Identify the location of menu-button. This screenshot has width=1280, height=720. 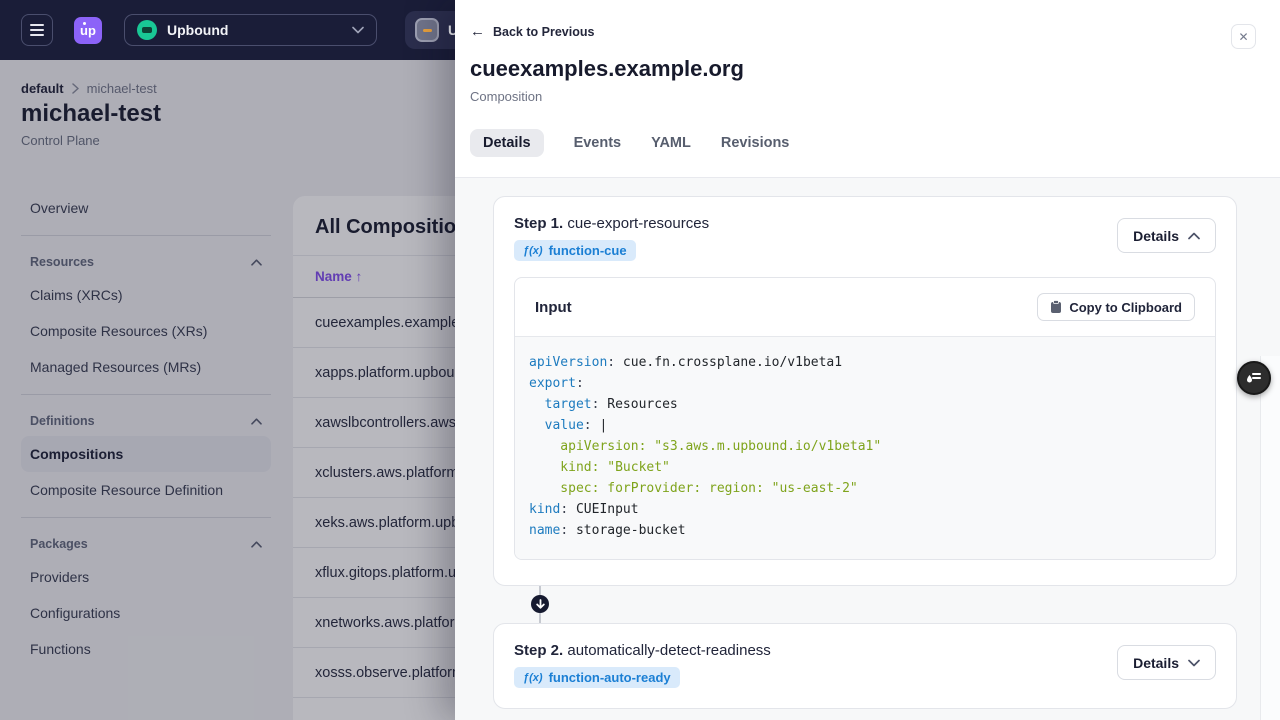
(37, 30).